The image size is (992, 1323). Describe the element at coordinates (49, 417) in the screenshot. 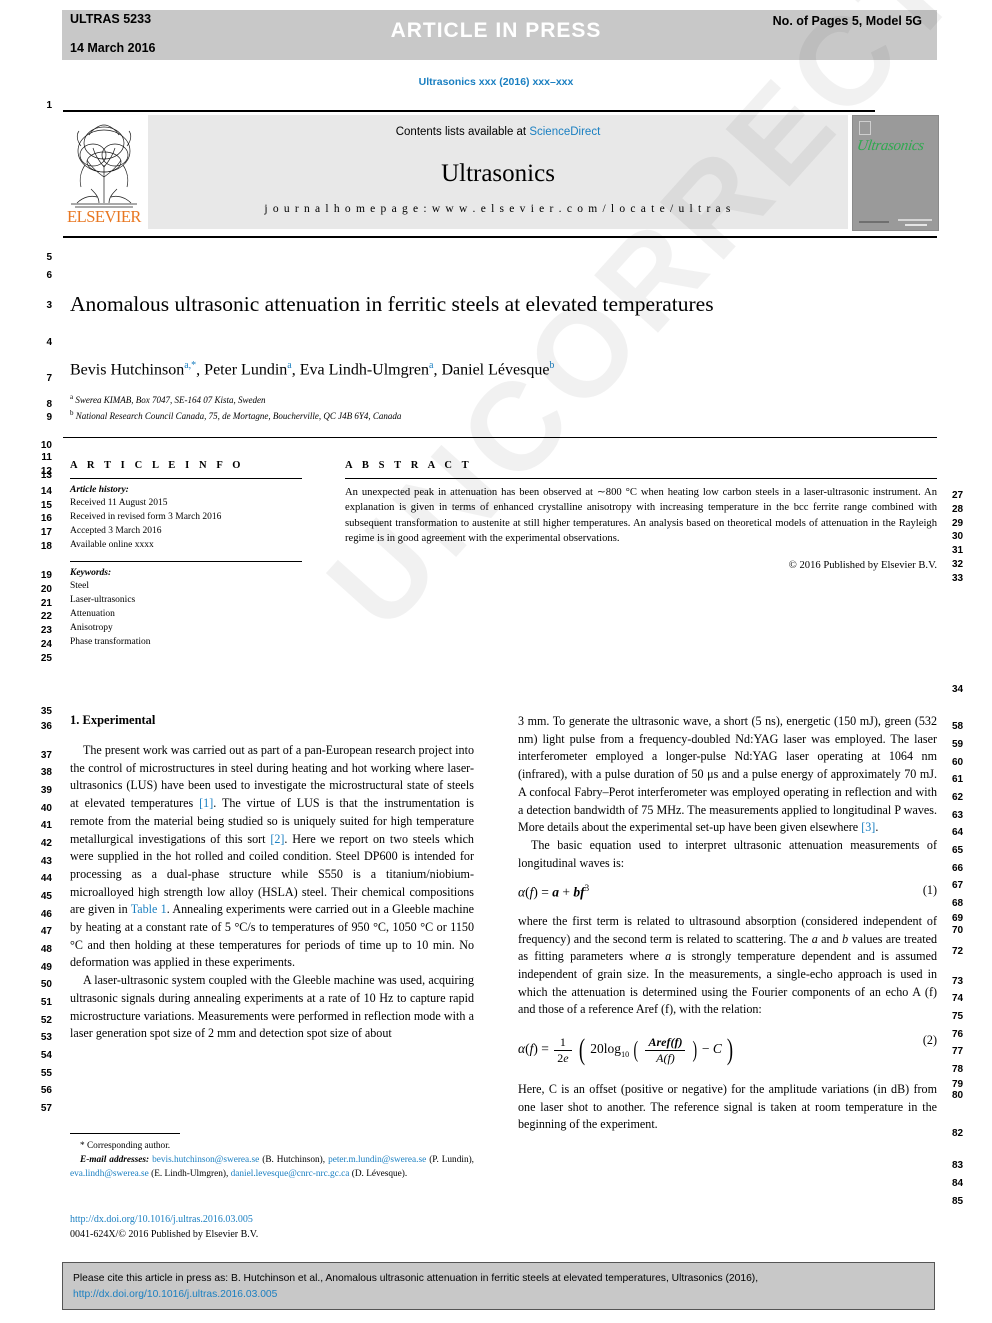

I see `line-number: 9` at that location.